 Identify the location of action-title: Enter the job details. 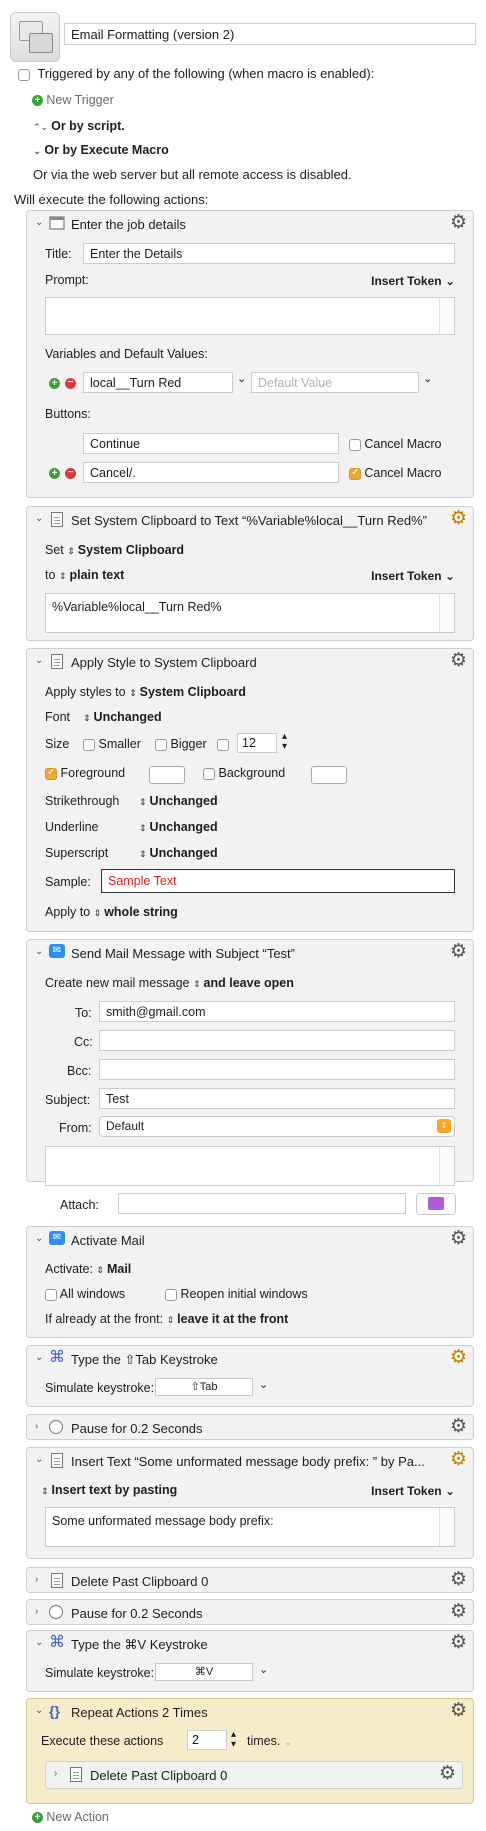
(256, 224).